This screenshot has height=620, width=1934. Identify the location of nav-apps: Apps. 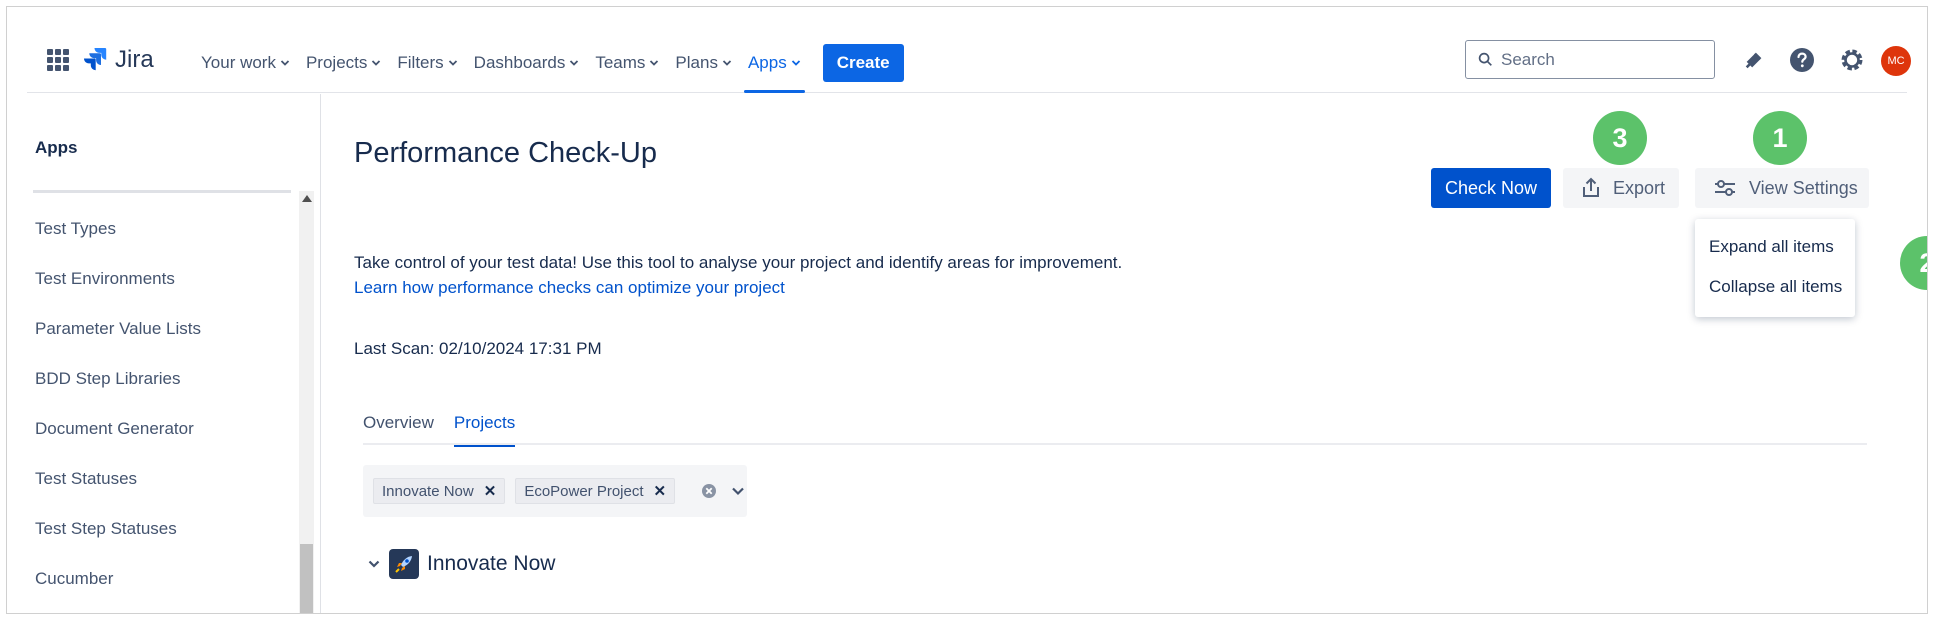
(774, 68).